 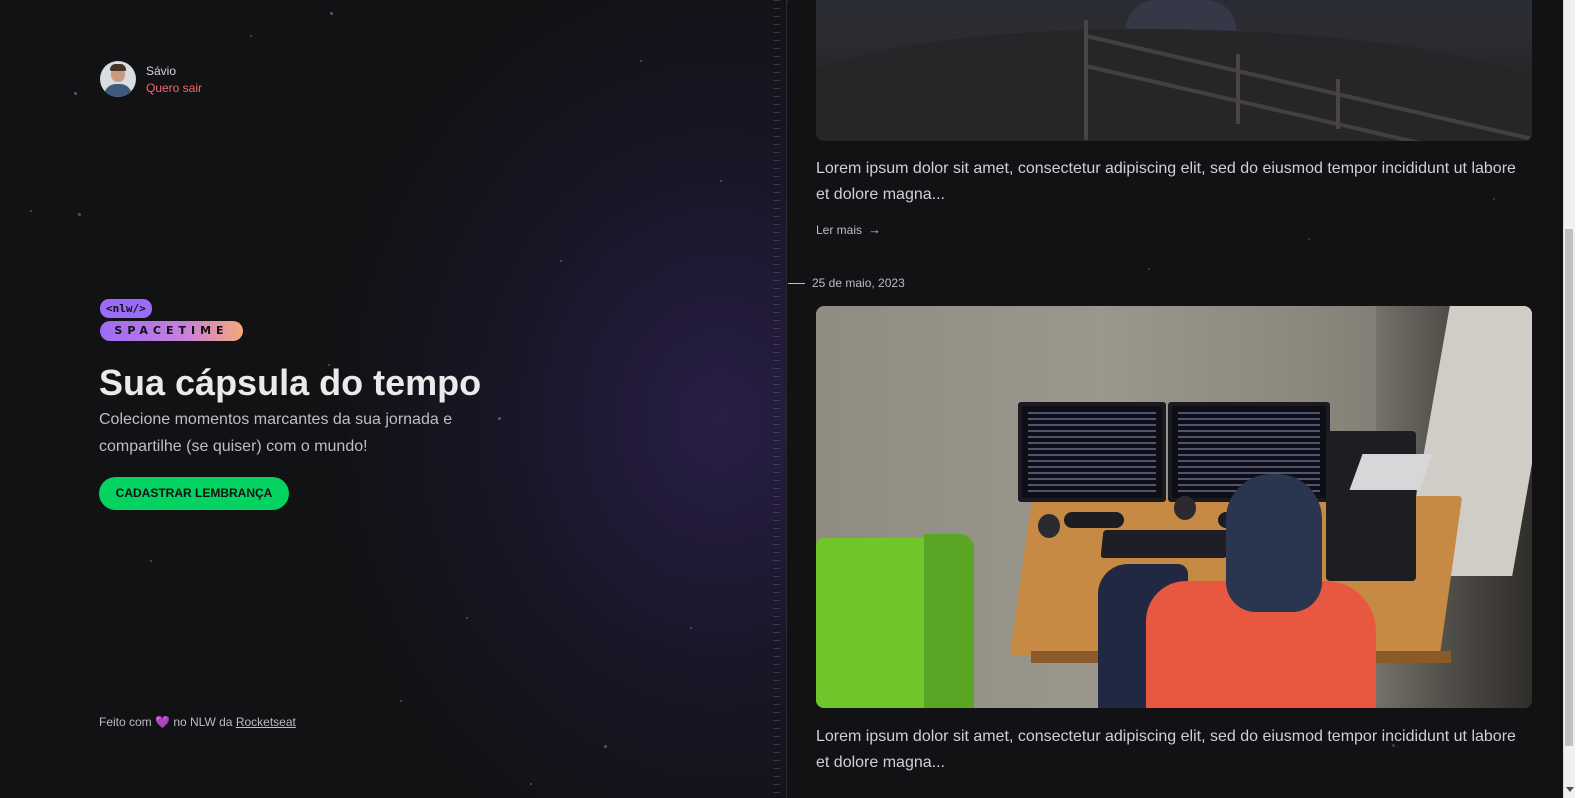 I want to click on timeline-marker, so click(x=796, y=283).